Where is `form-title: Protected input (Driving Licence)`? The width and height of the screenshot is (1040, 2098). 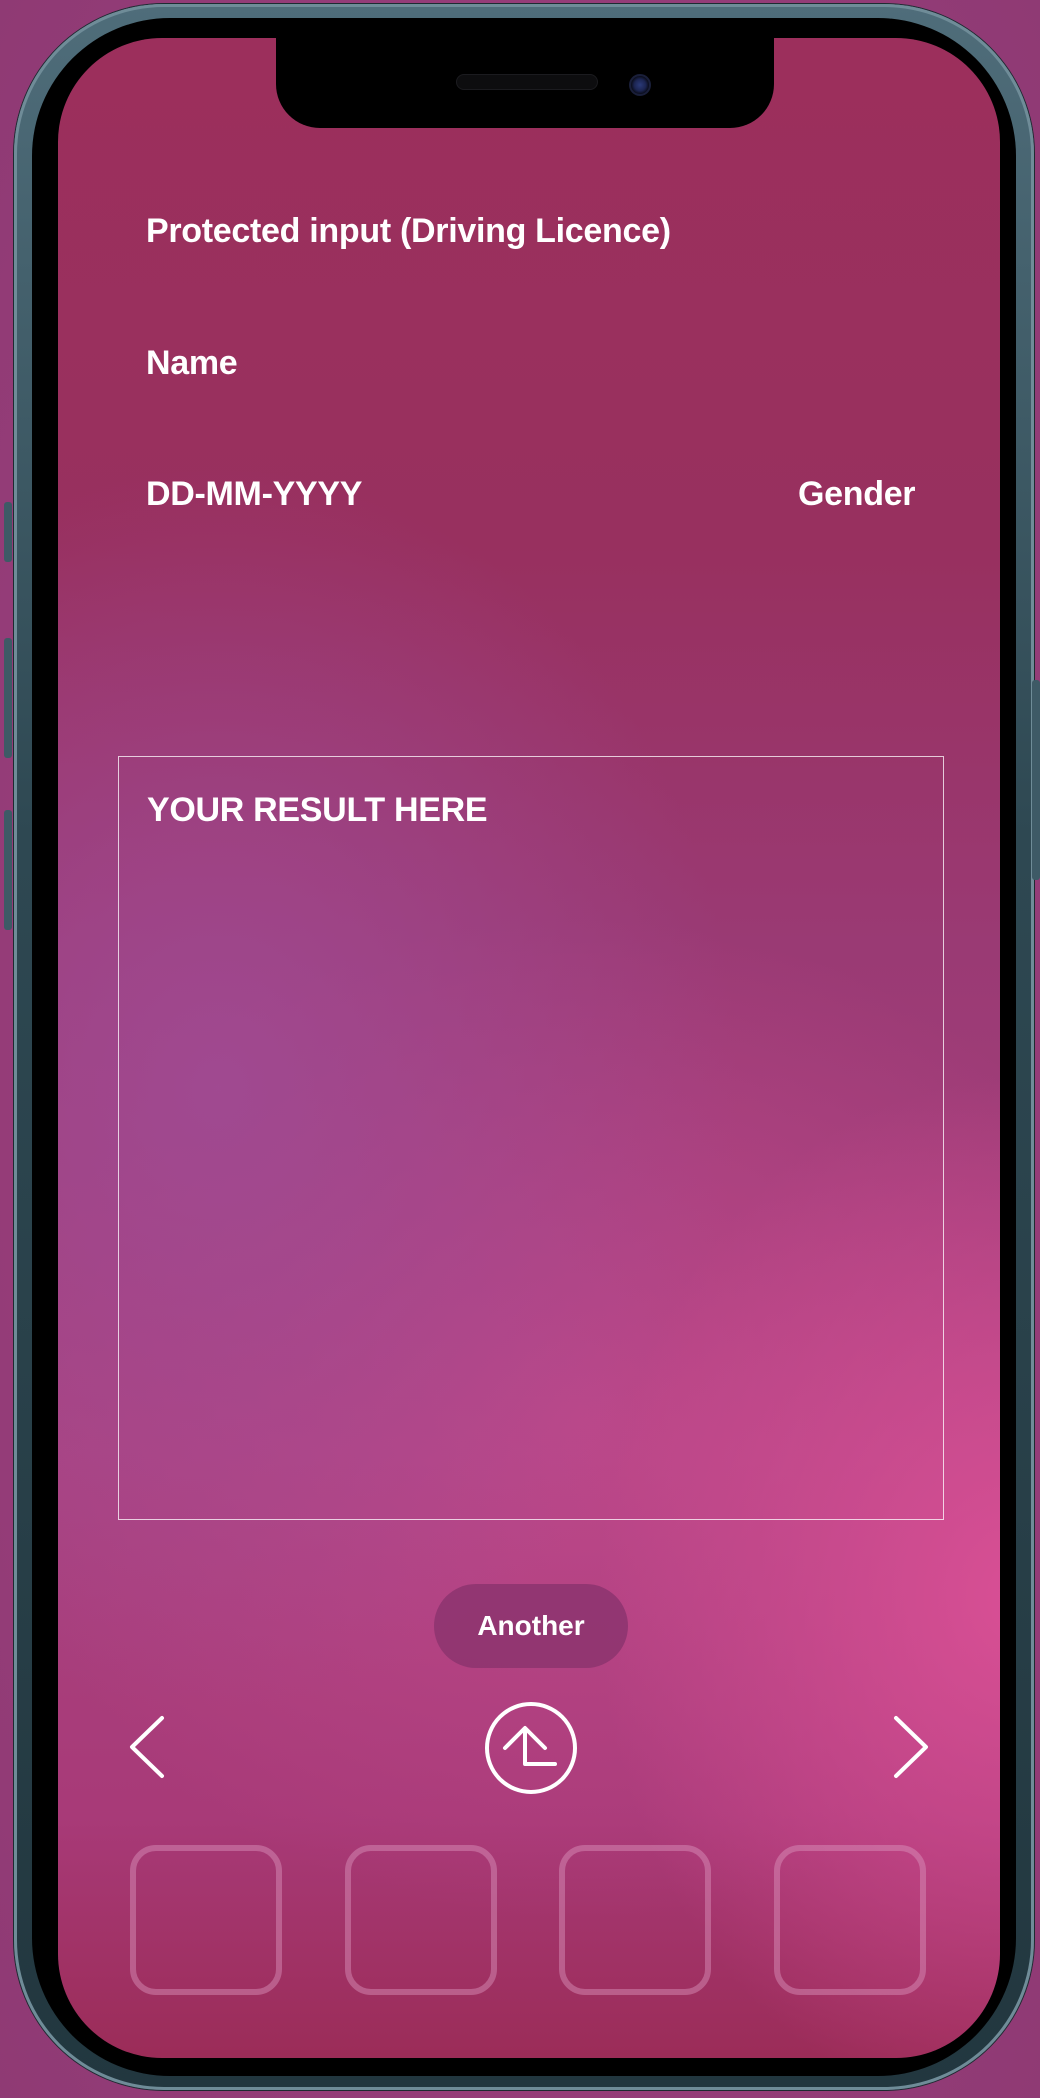
form-title: Protected input (Driving Licence) is located at coordinates (408, 231).